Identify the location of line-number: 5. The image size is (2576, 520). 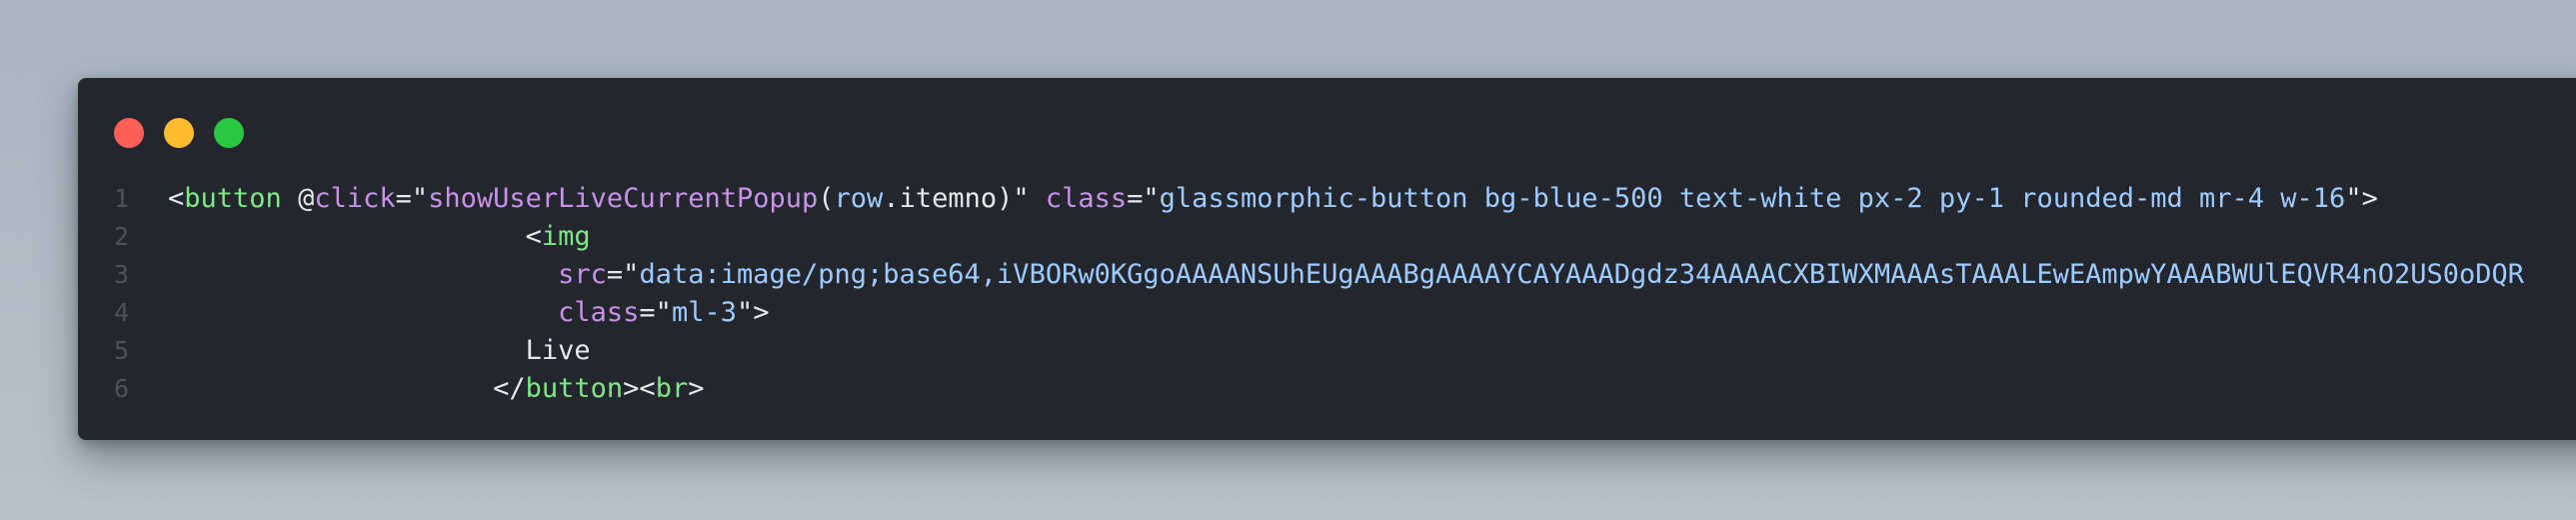
(122, 350).